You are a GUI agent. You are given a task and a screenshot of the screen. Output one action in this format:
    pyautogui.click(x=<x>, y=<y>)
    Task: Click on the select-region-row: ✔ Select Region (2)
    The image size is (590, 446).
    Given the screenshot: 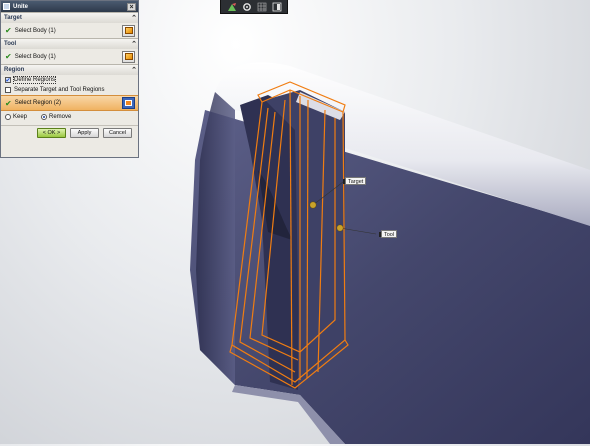 What is the action you would take?
    pyautogui.click(x=69, y=103)
    